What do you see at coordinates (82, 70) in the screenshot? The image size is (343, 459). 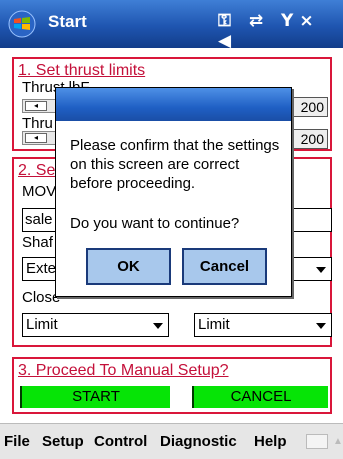 I see `section-1-title: 1. Set thrust limits` at bounding box center [82, 70].